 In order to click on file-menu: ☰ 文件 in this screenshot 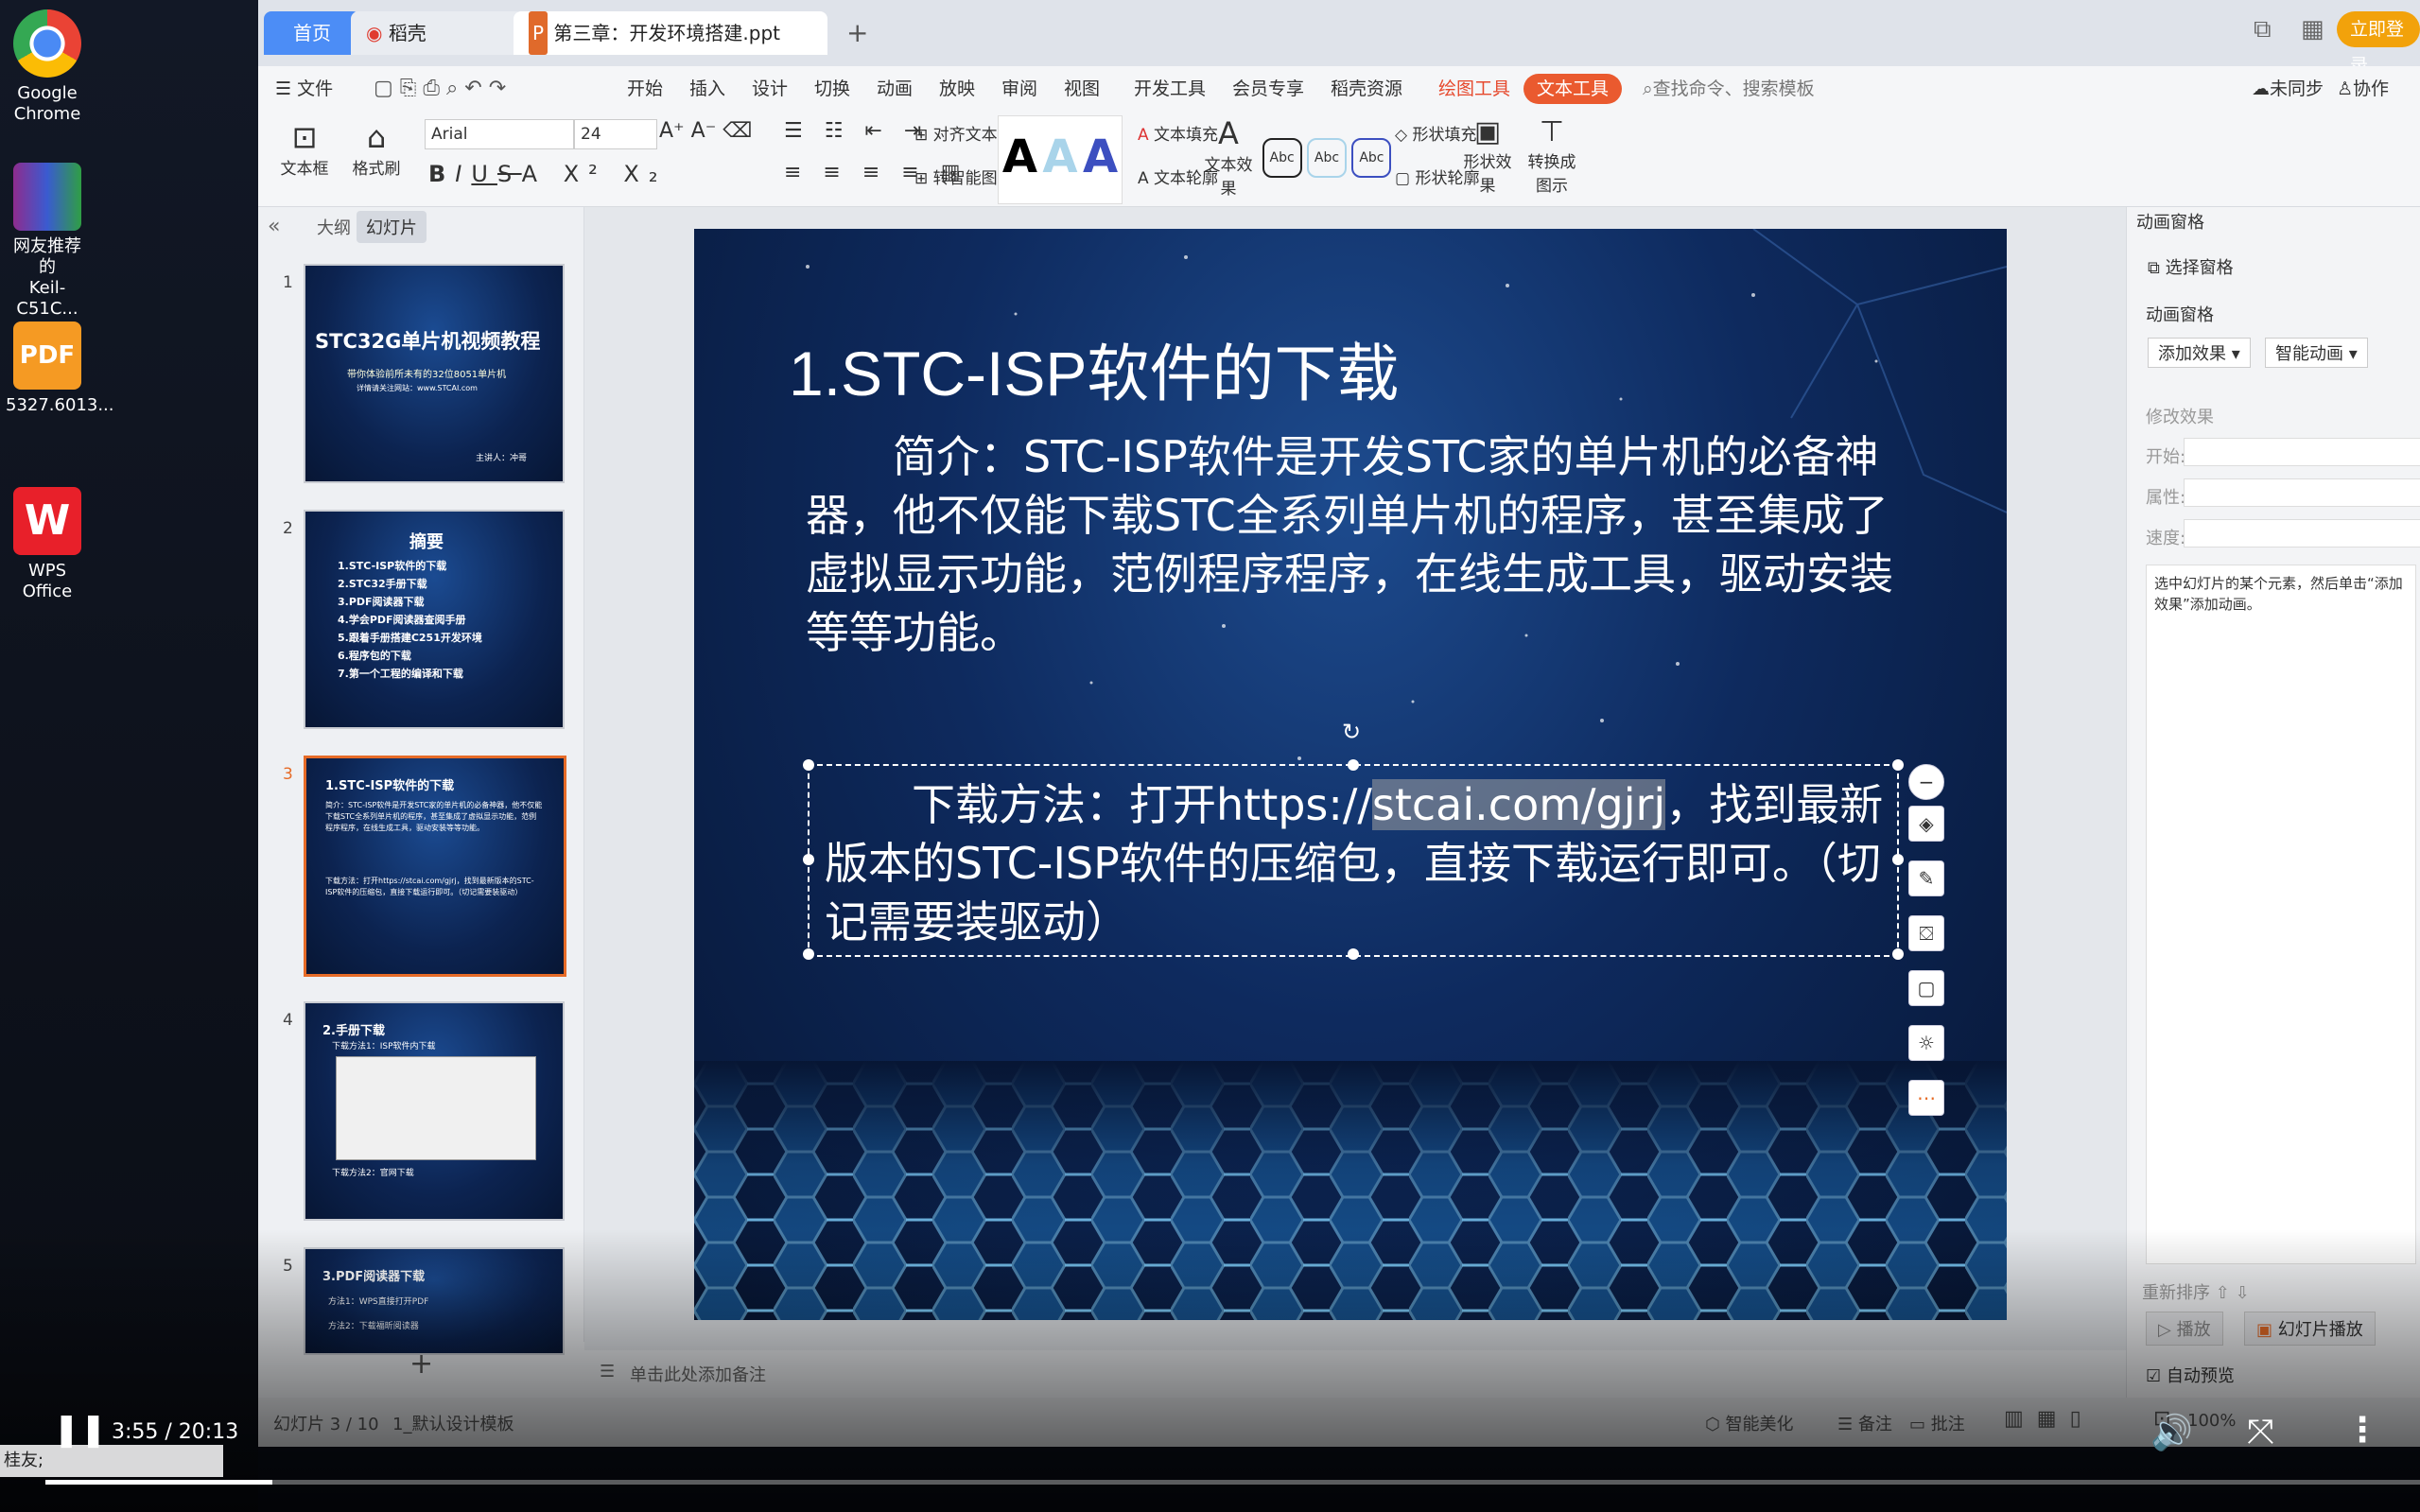, I will do `click(304, 89)`.